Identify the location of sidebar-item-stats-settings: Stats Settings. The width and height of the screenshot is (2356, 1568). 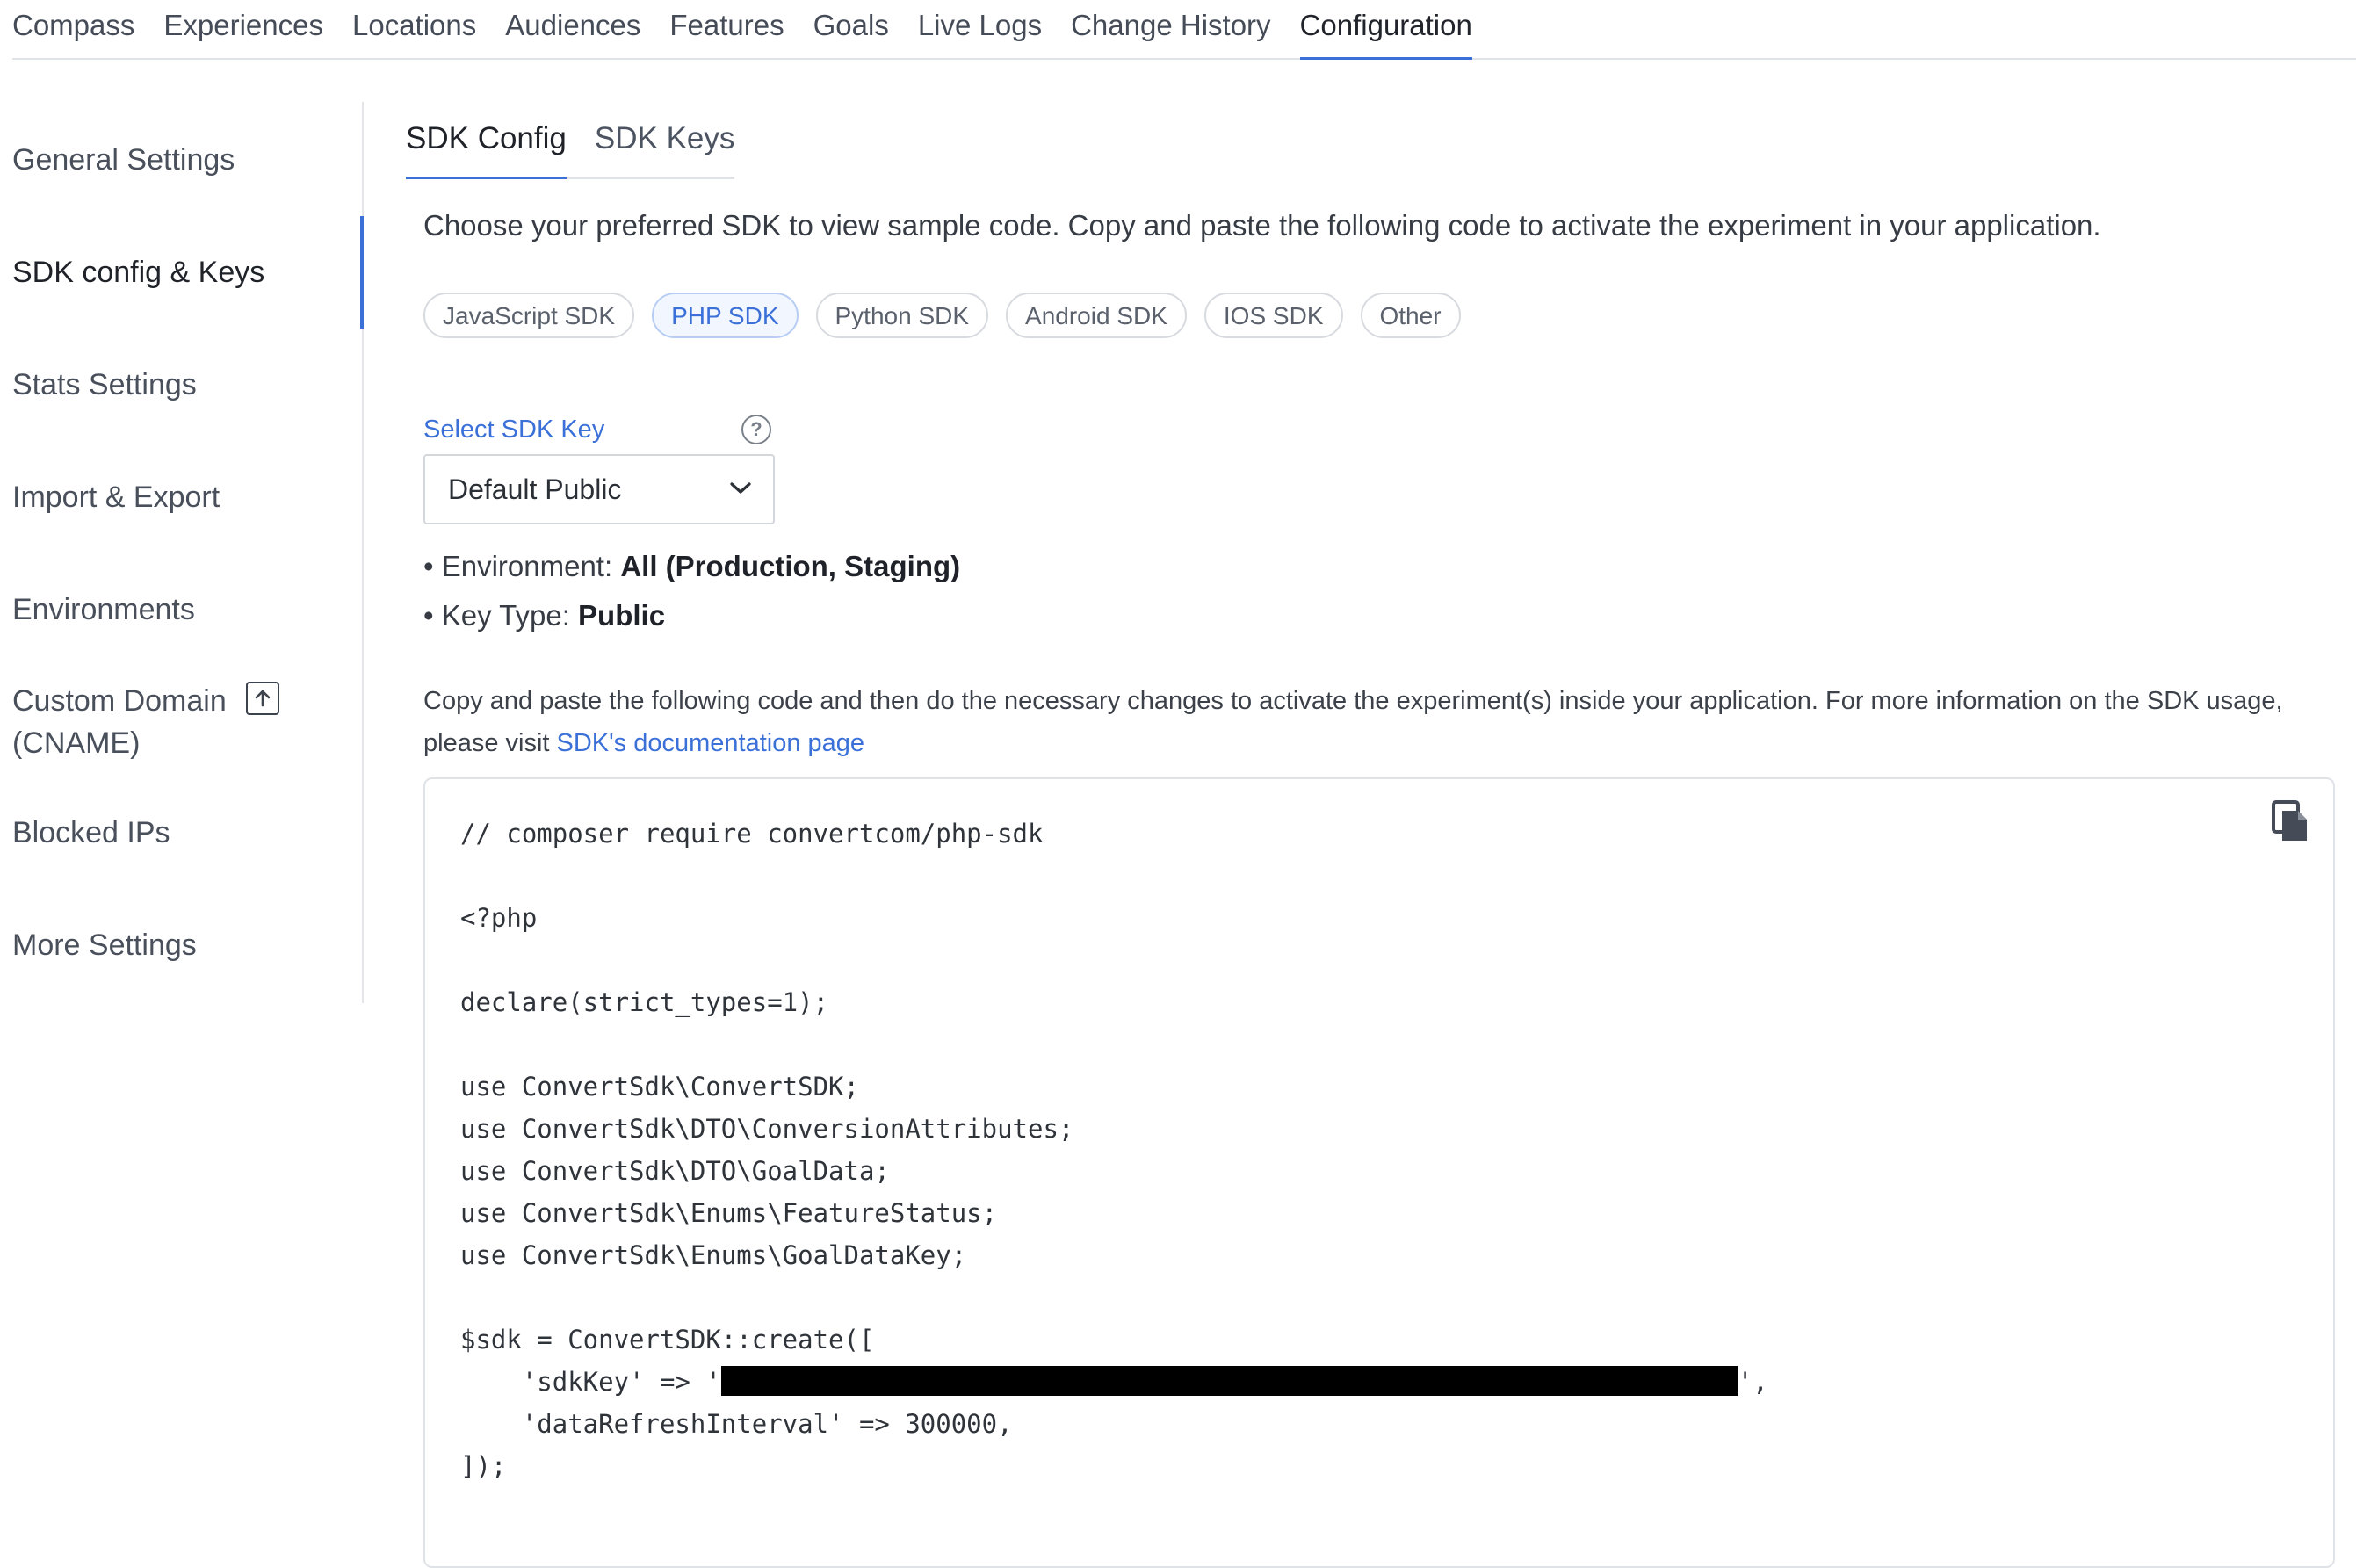
(187, 385).